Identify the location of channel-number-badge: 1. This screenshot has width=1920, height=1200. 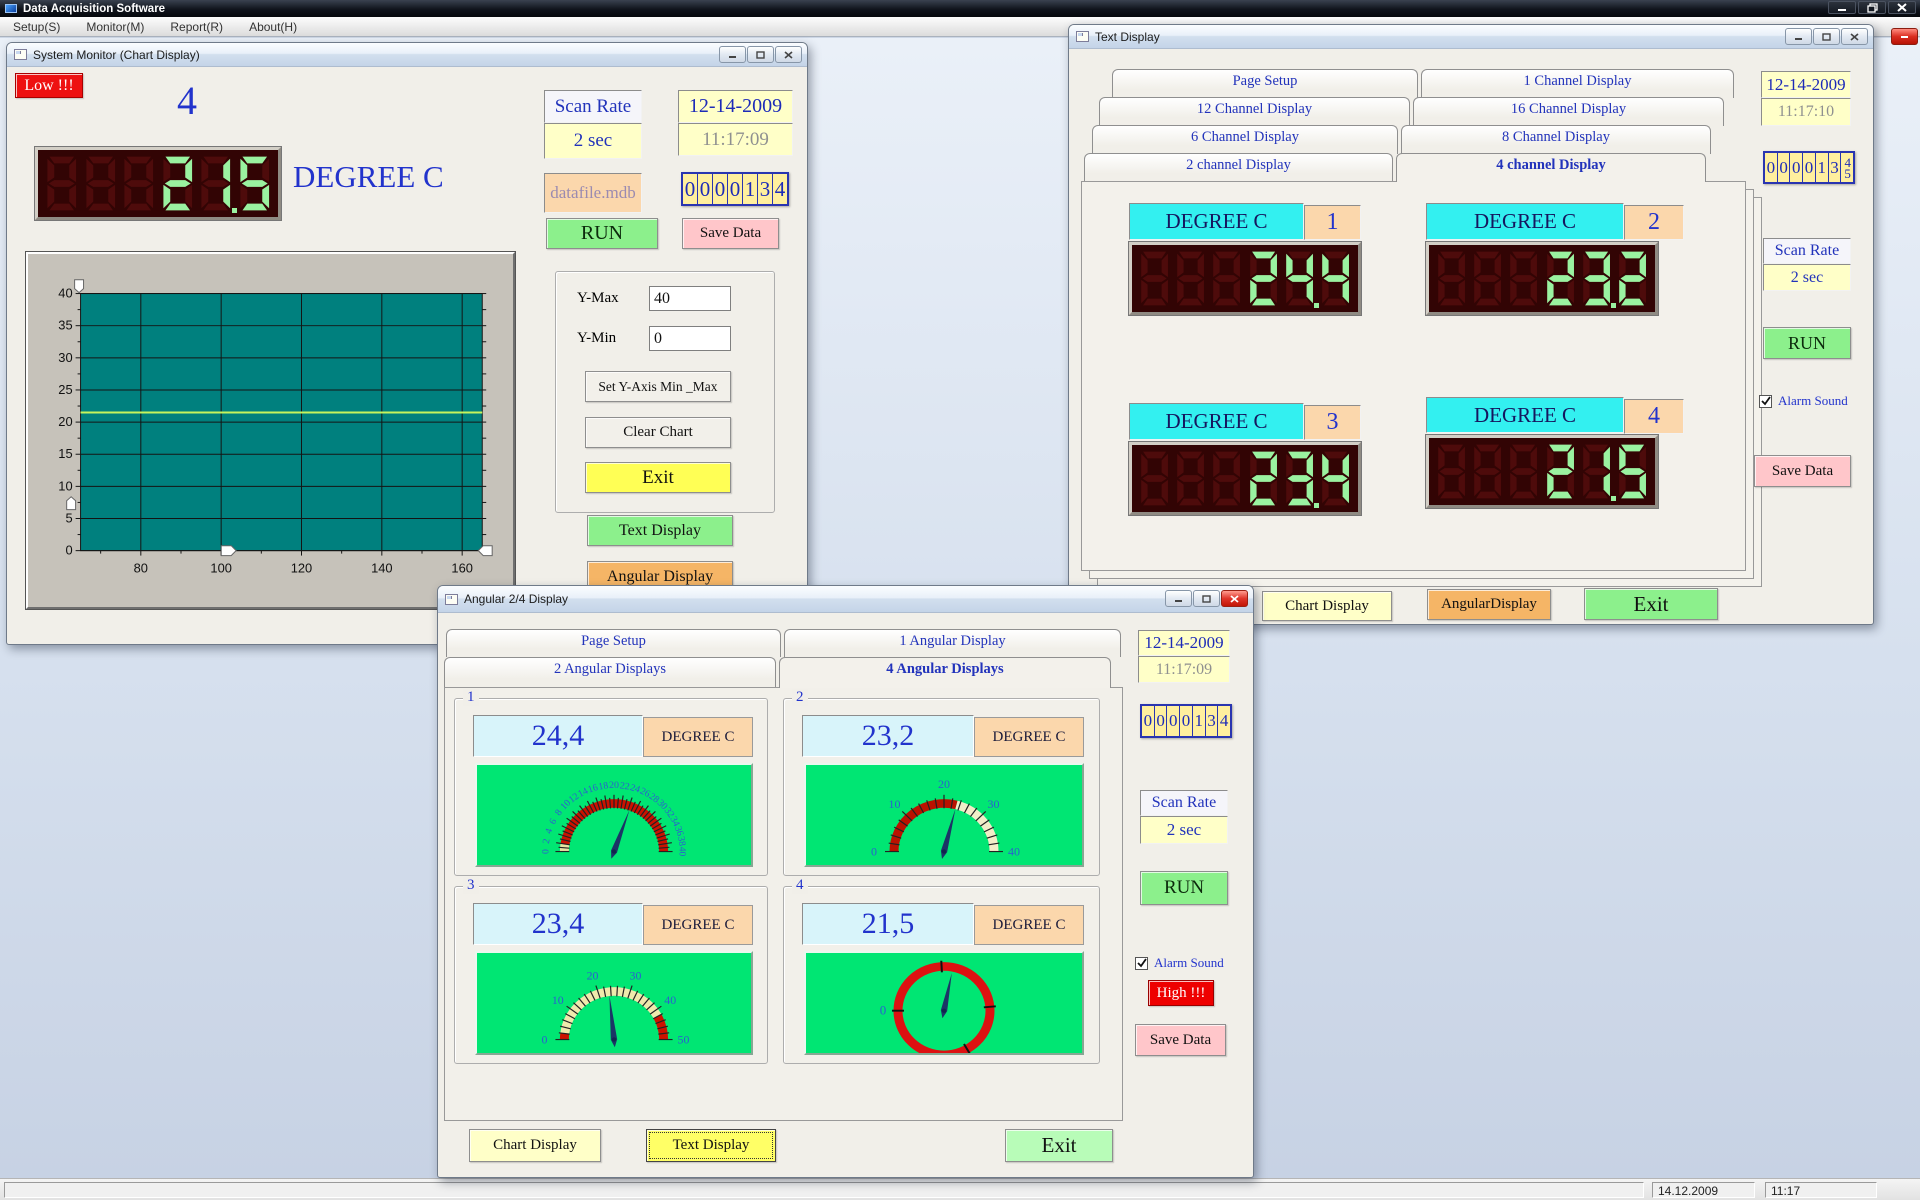
(1332, 222).